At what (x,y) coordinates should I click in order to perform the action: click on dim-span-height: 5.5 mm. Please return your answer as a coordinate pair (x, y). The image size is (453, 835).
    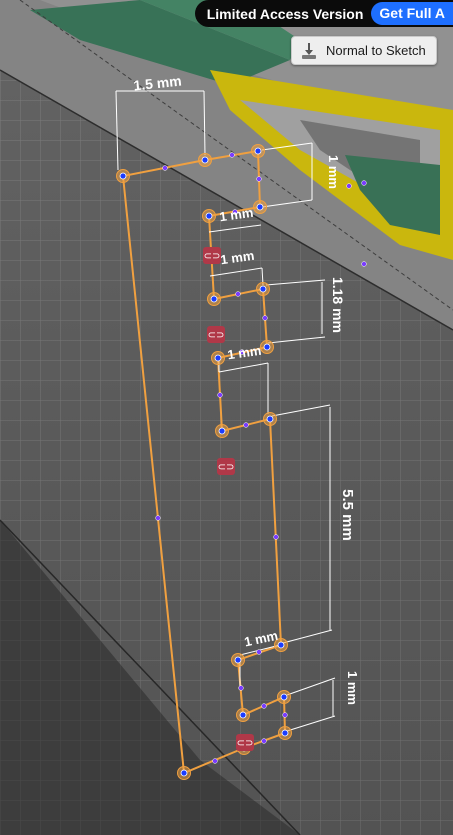
    Looking at the image, I should click on (347, 515).